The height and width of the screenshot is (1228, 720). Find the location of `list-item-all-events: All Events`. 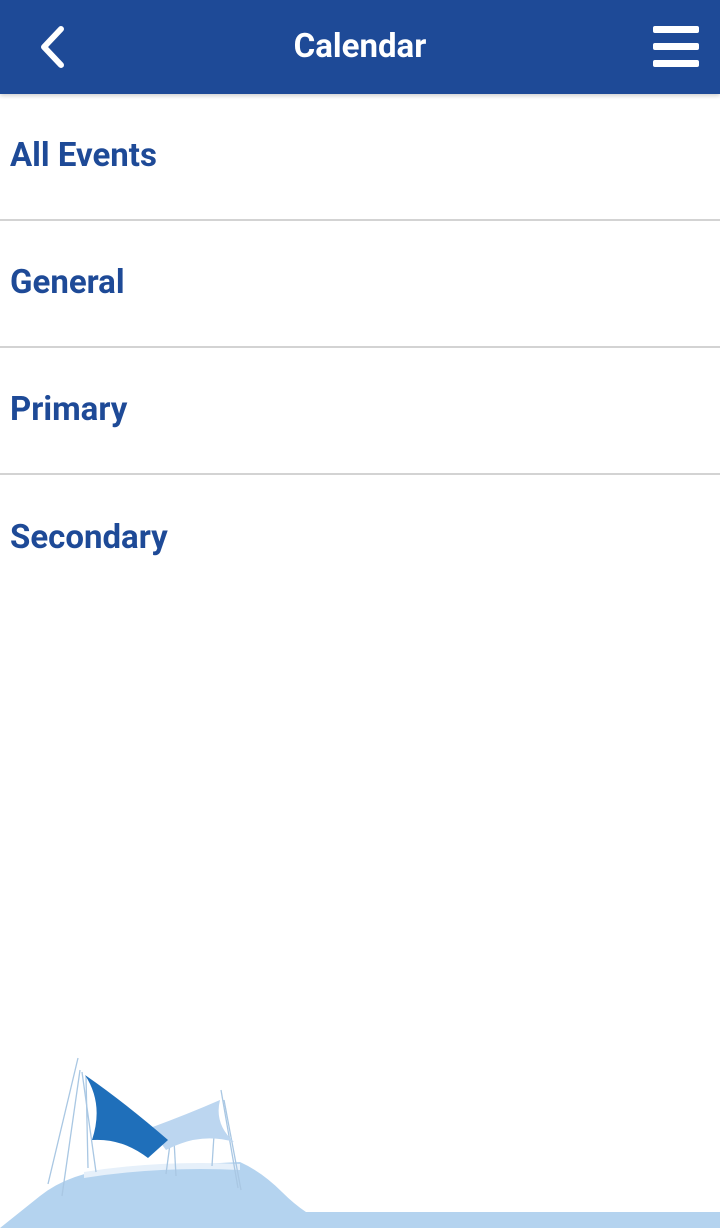

list-item-all-events: All Events is located at coordinates (360, 157).